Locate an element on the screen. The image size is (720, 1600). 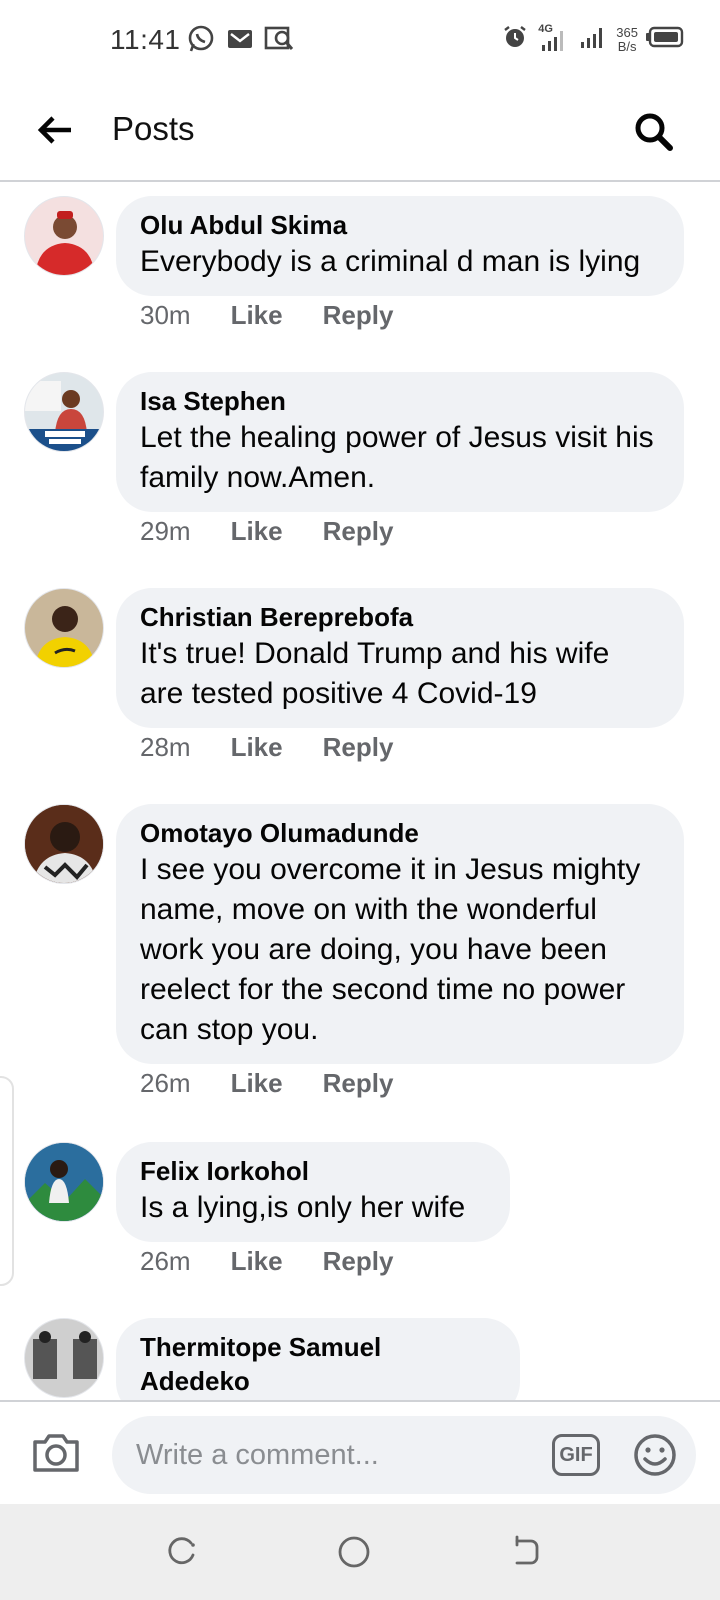
comment-author: Omotayo Olumadunde is located at coordinates (400, 833).